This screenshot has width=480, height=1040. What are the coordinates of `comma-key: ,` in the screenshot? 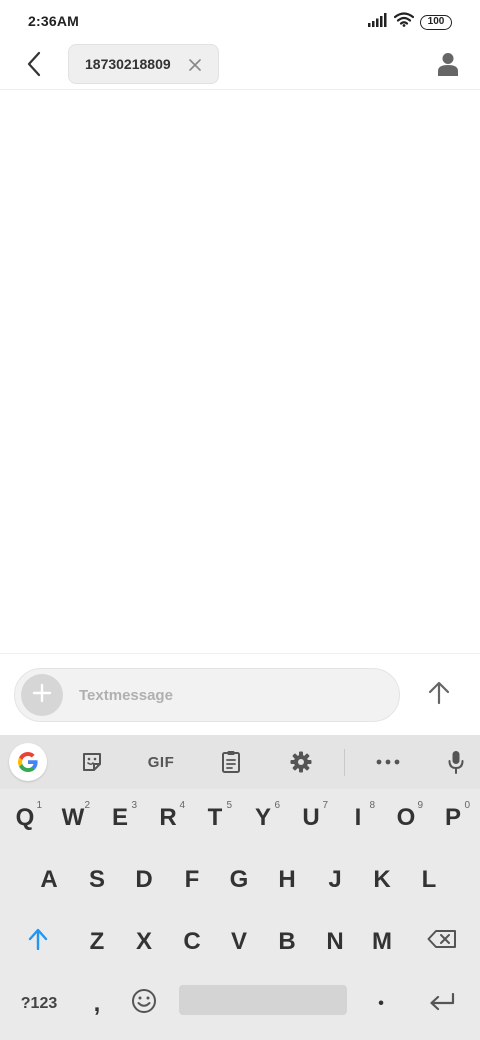 It's located at (97, 1004).